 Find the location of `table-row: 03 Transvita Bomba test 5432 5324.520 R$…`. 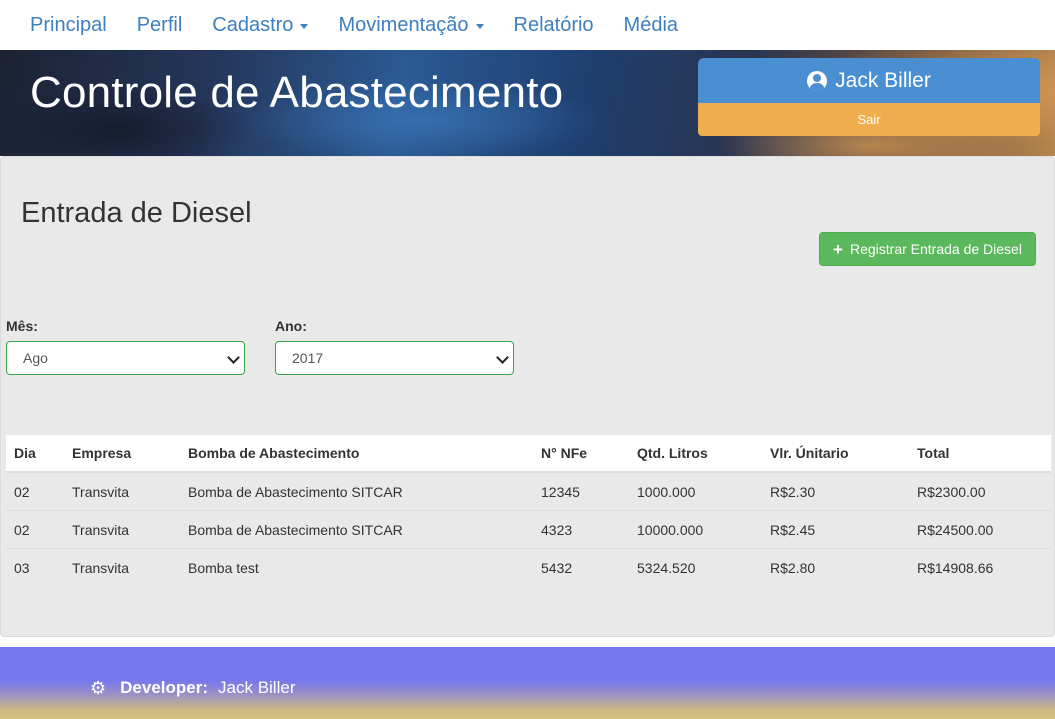

table-row: 03 Transvita Bomba test 5432 5324.520 R$… is located at coordinates (528, 567).